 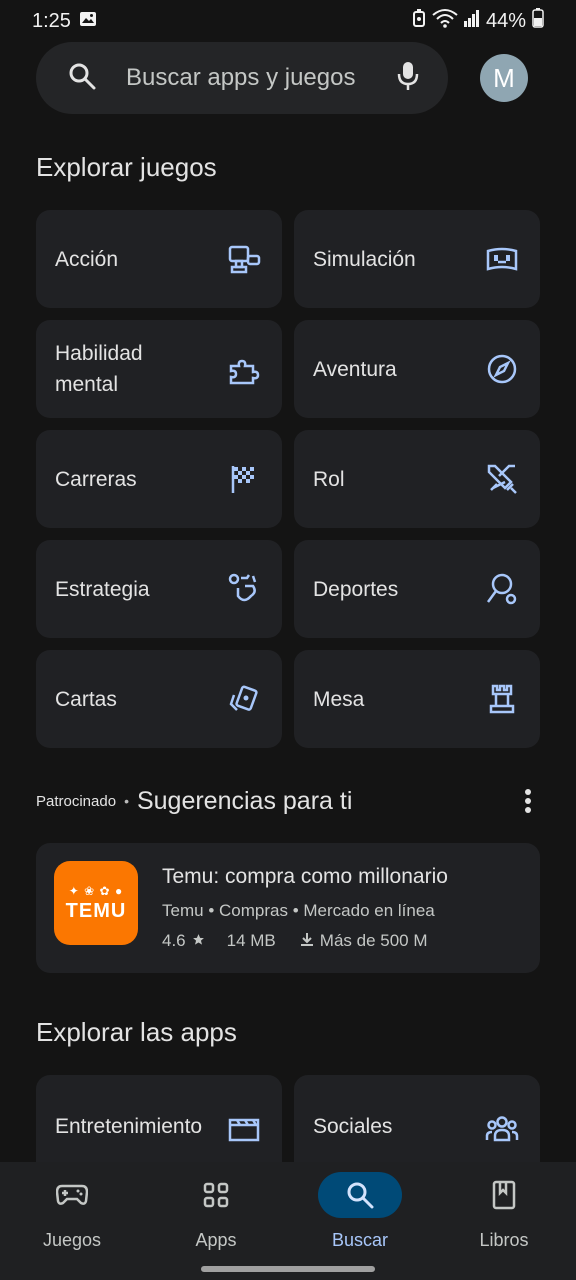 What do you see at coordinates (216, 1240) in the screenshot?
I see `nav-label: Apps` at bounding box center [216, 1240].